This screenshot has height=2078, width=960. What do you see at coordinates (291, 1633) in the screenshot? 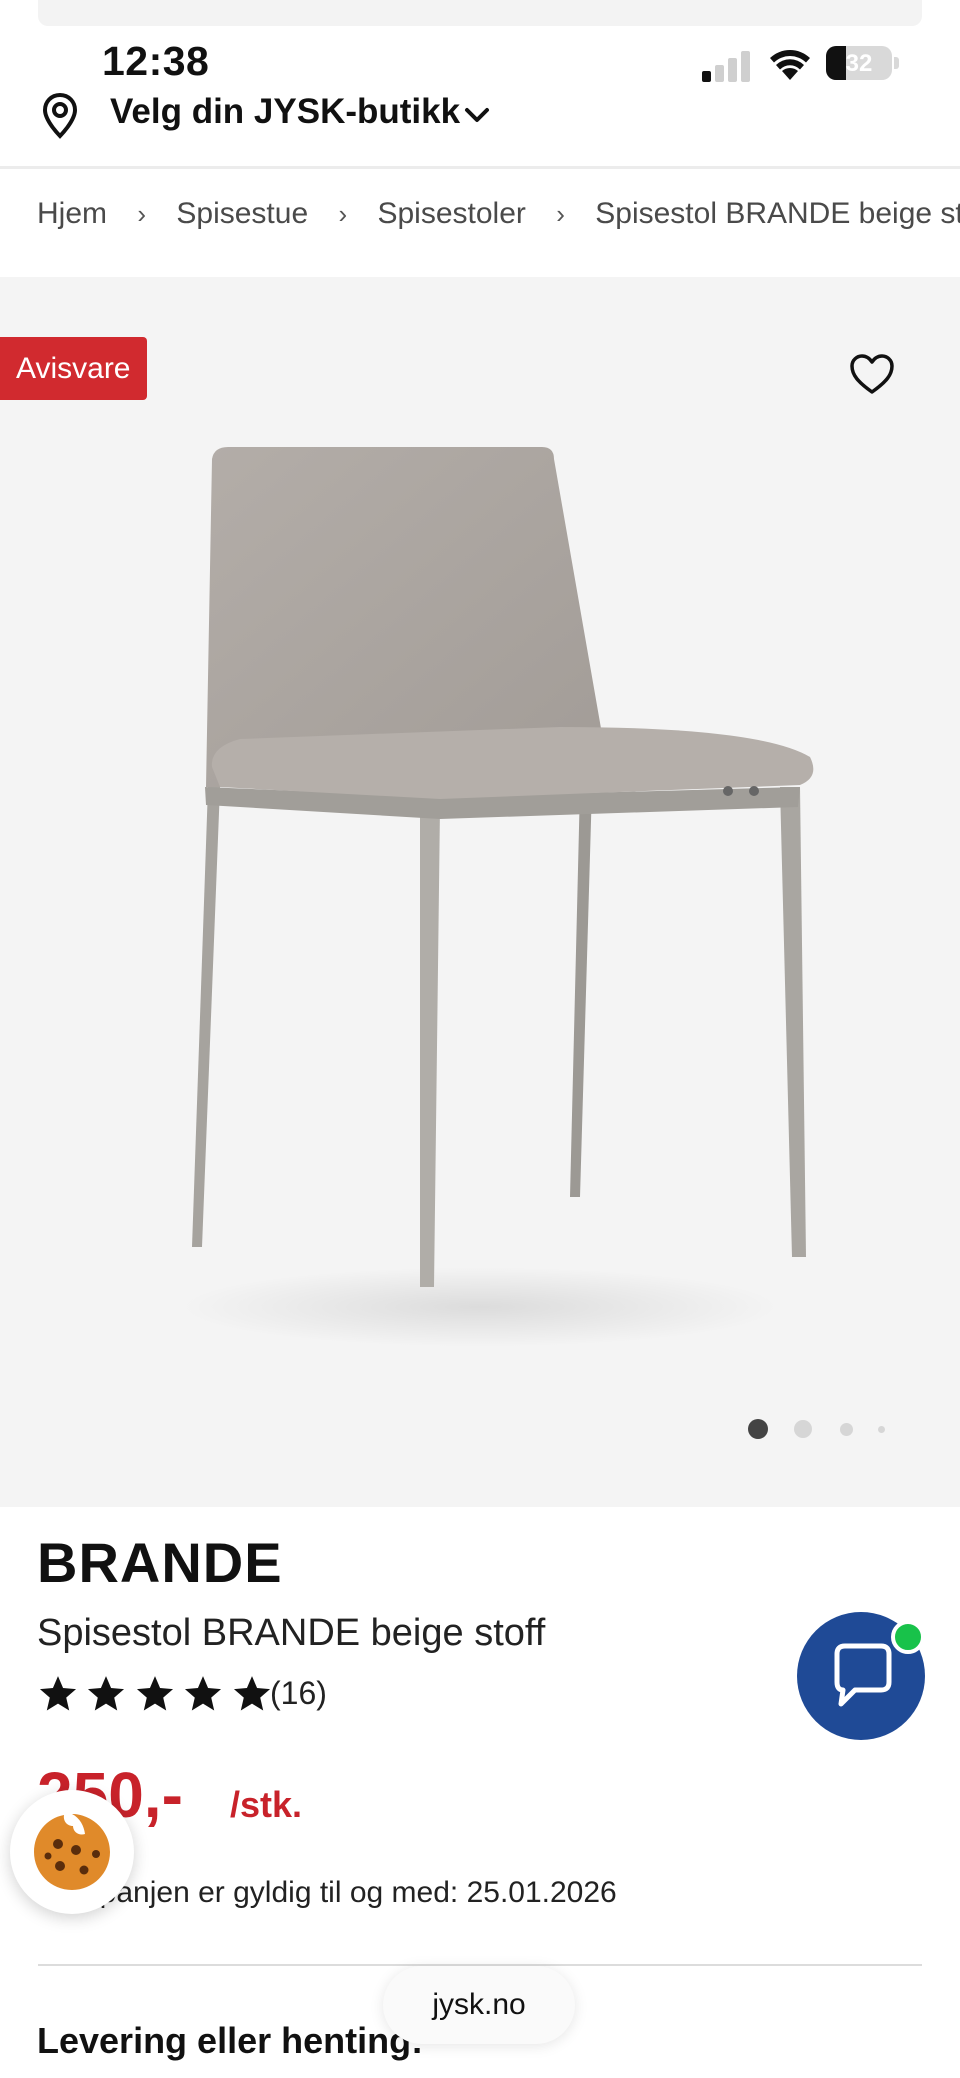
I see `product-title: Spisestol BRANDE beige stoff` at bounding box center [291, 1633].